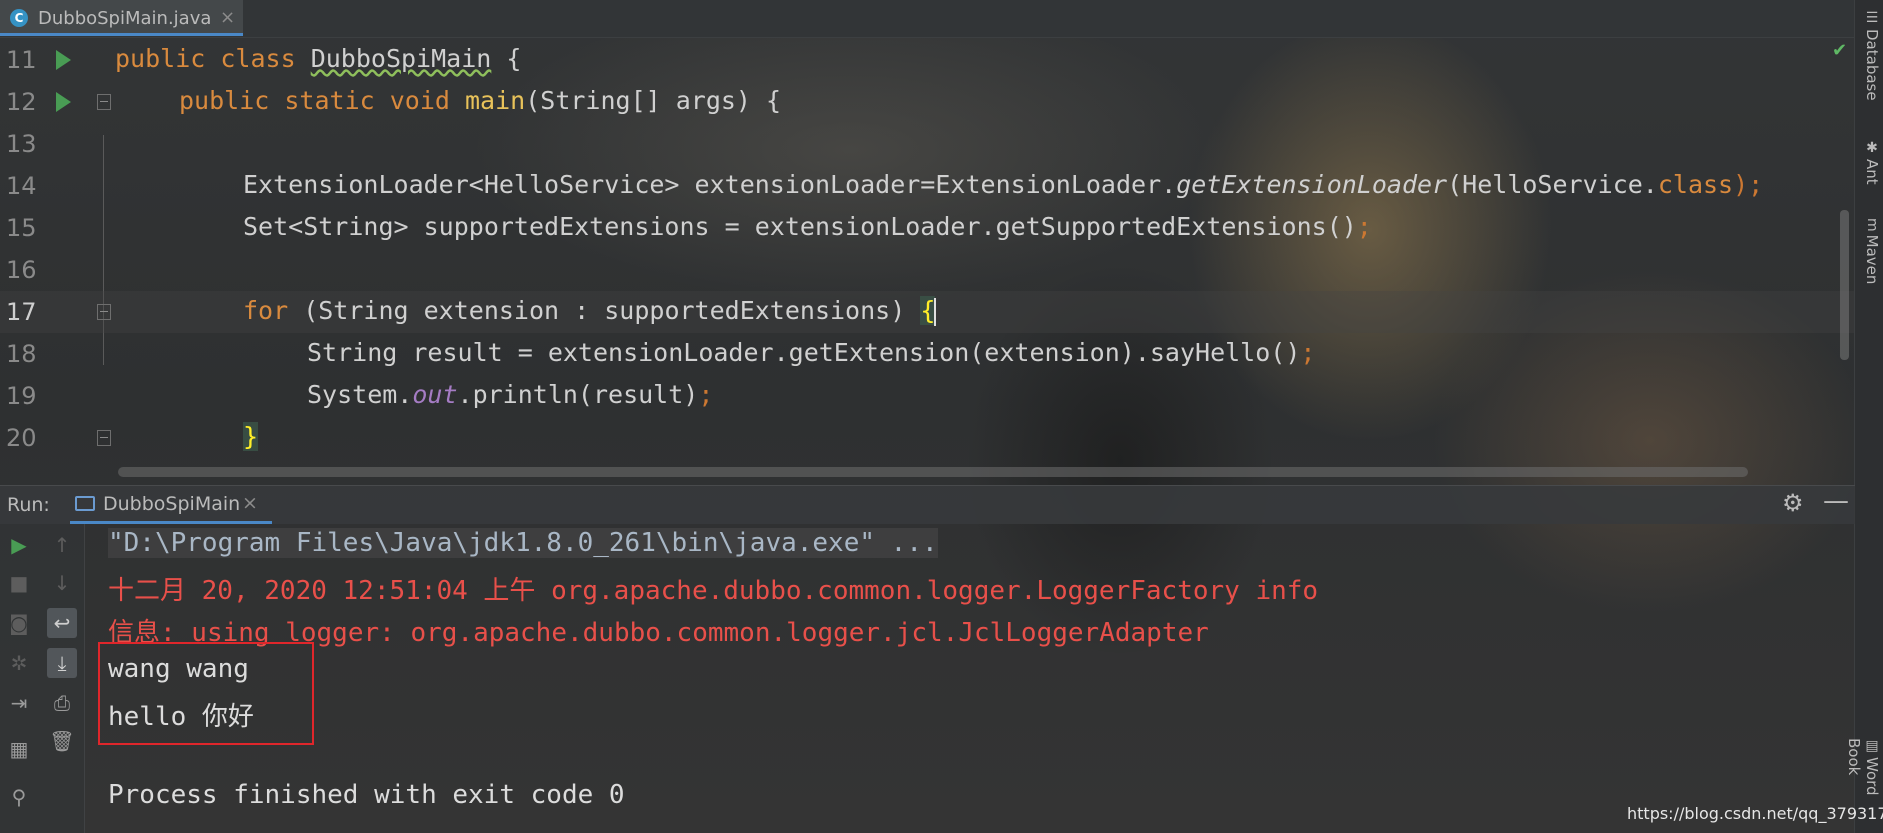 This screenshot has width=1883, height=833. I want to click on run-tab-dubbospimain: DubboSpiMain ×, so click(171, 505).